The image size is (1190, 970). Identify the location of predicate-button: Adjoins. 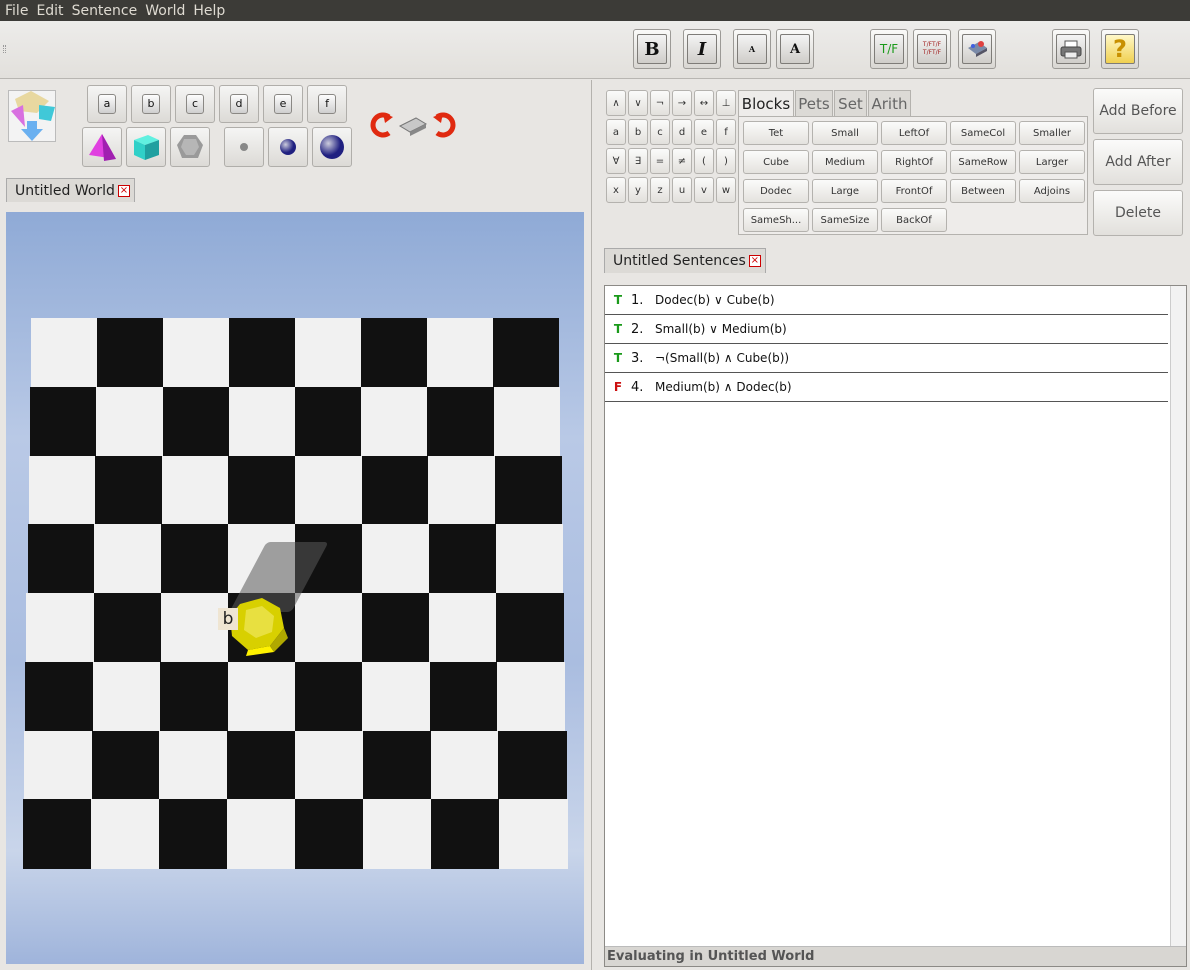
(1052, 191).